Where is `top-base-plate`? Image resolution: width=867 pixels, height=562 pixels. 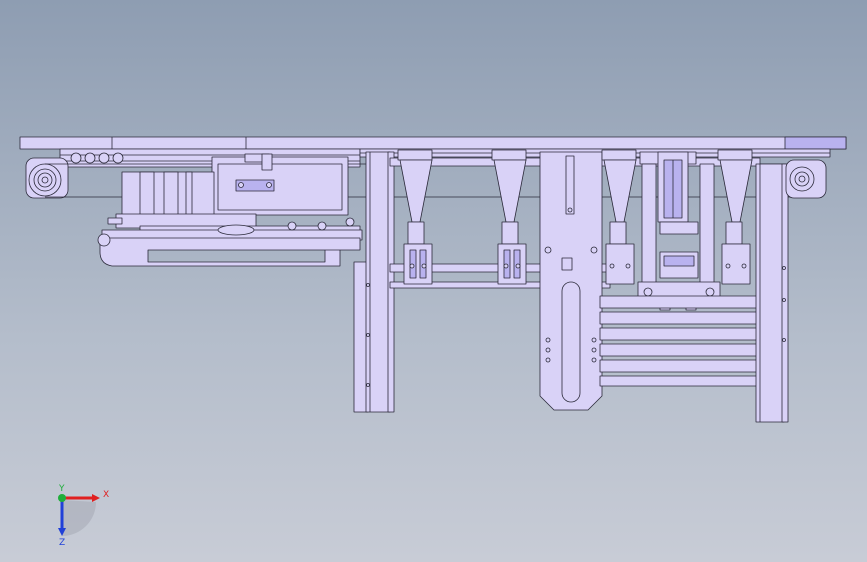 top-base-plate is located at coordinates (433, 143).